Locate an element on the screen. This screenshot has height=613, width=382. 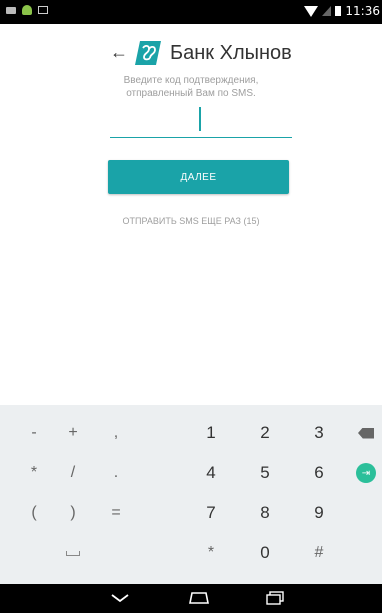
space-key is located at coordinates (73, 553).